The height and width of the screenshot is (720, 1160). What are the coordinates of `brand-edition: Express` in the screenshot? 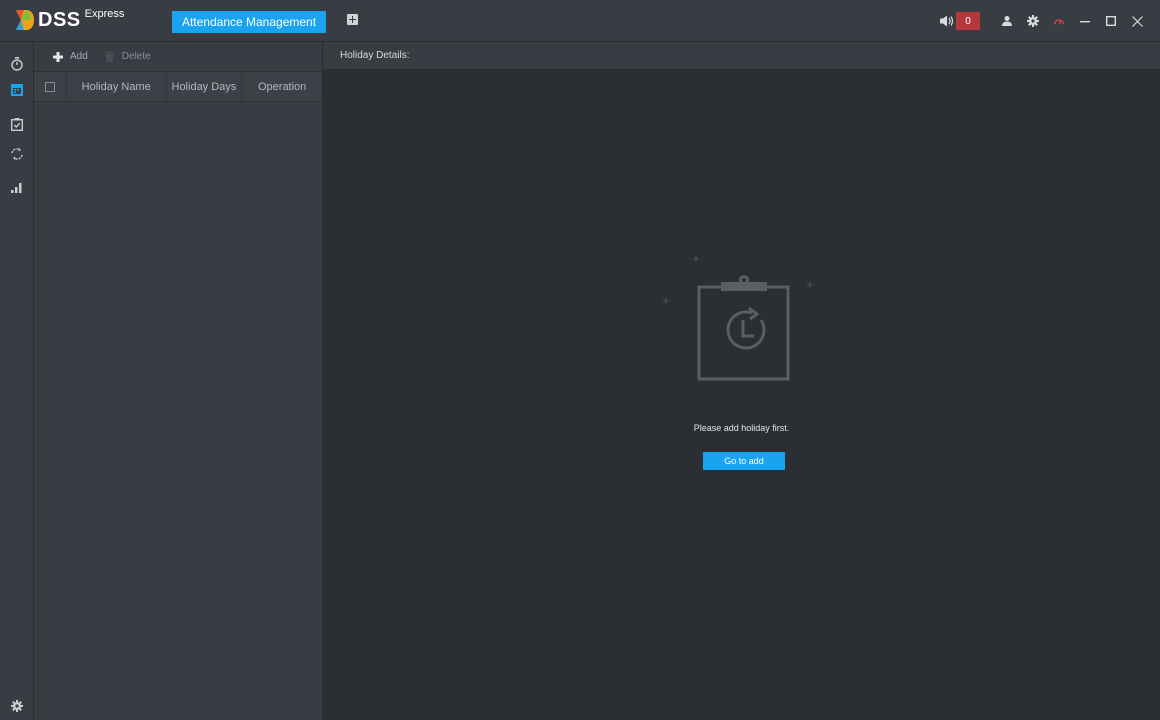 It's located at (104, 14).